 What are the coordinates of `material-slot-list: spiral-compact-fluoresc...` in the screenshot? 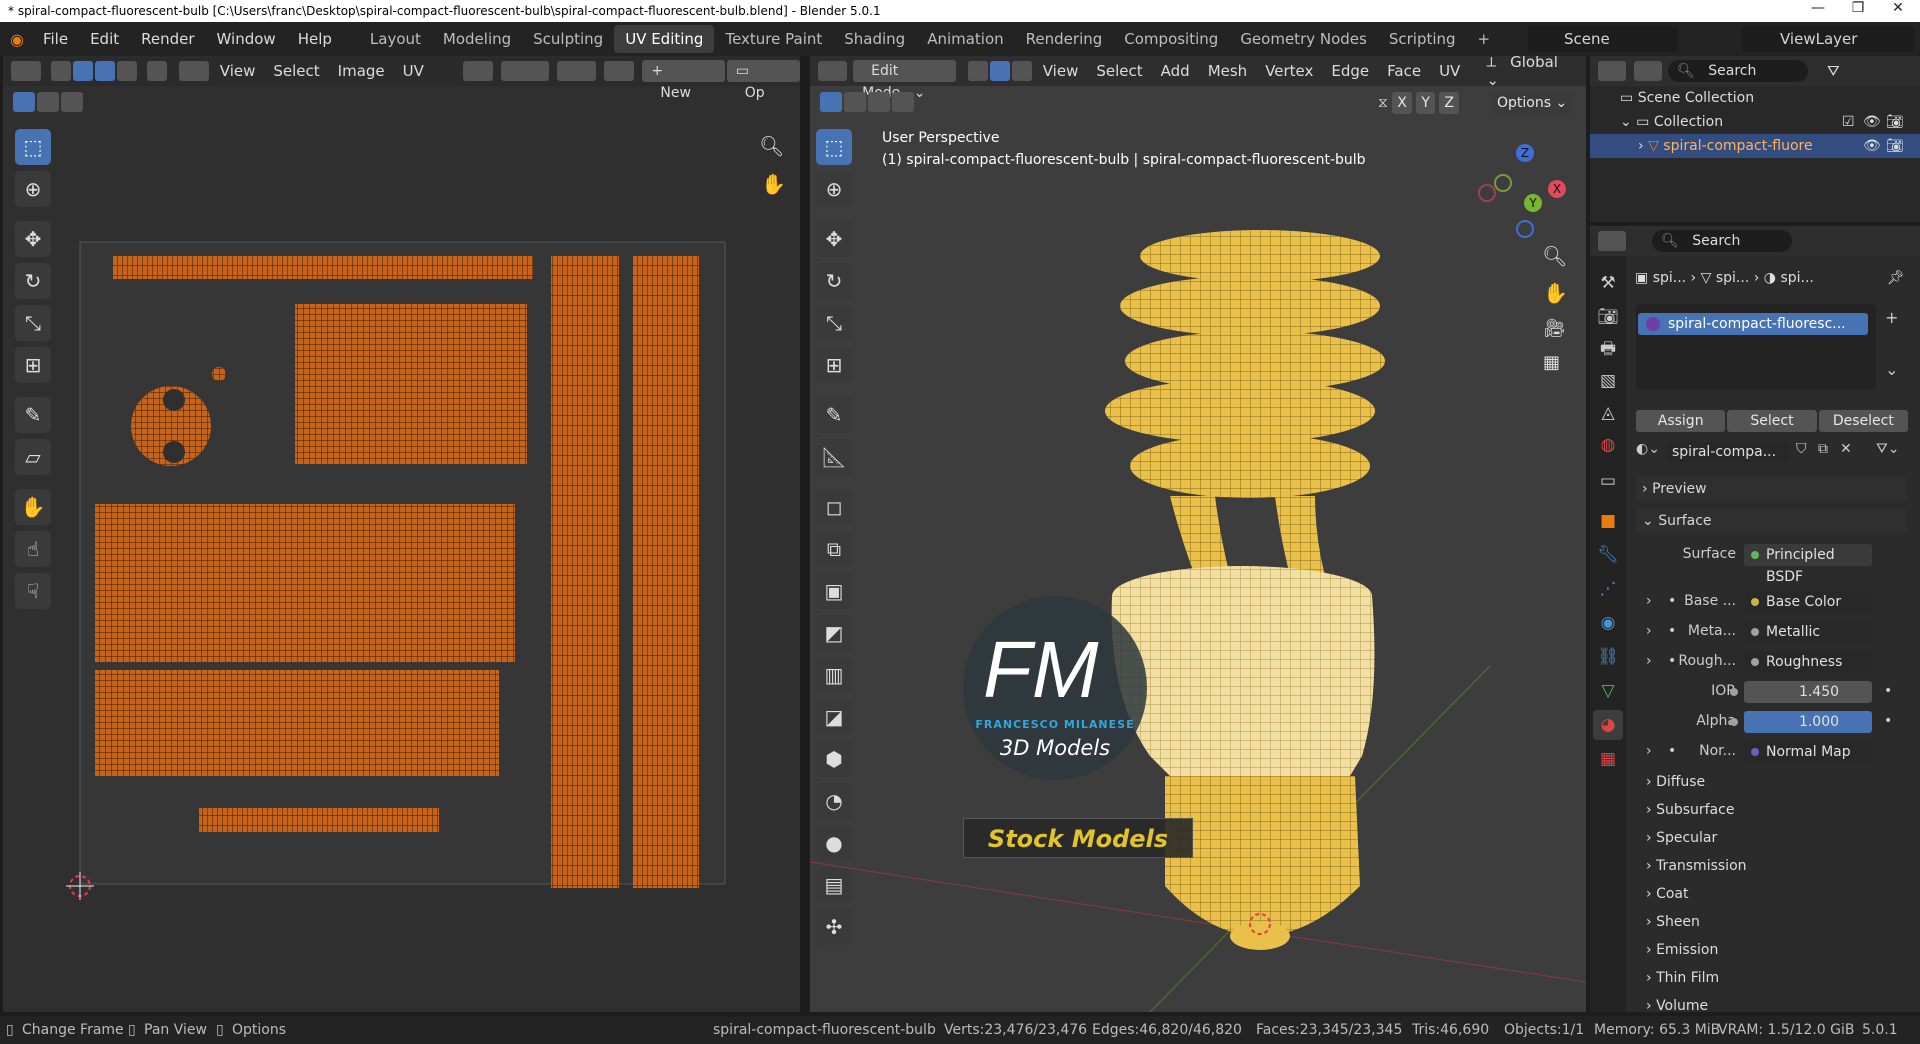 It's located at (1756, 347).